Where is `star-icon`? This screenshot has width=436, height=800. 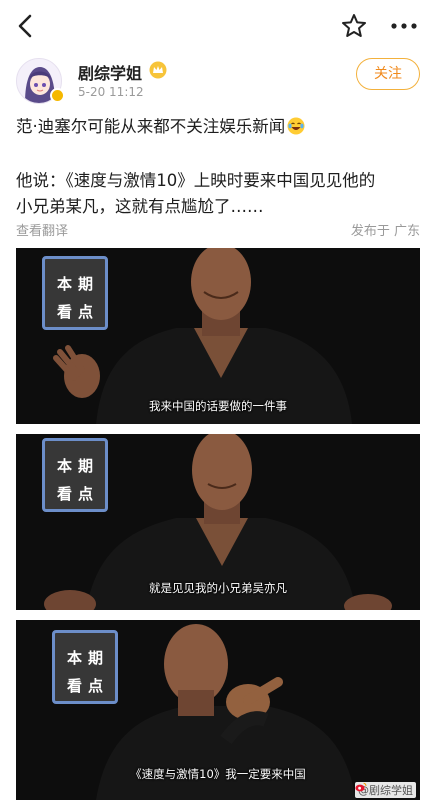 star-icon is located at coordinates (354, 25).